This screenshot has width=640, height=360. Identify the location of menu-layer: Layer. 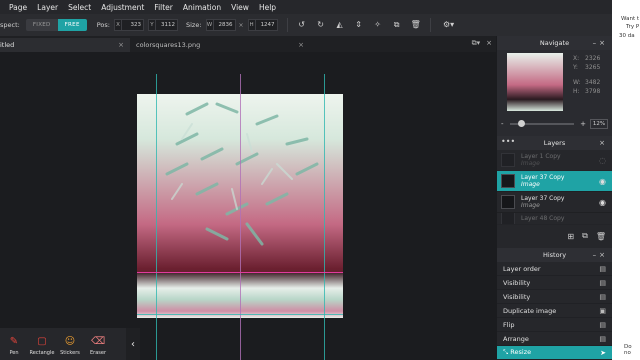
(47, 7).